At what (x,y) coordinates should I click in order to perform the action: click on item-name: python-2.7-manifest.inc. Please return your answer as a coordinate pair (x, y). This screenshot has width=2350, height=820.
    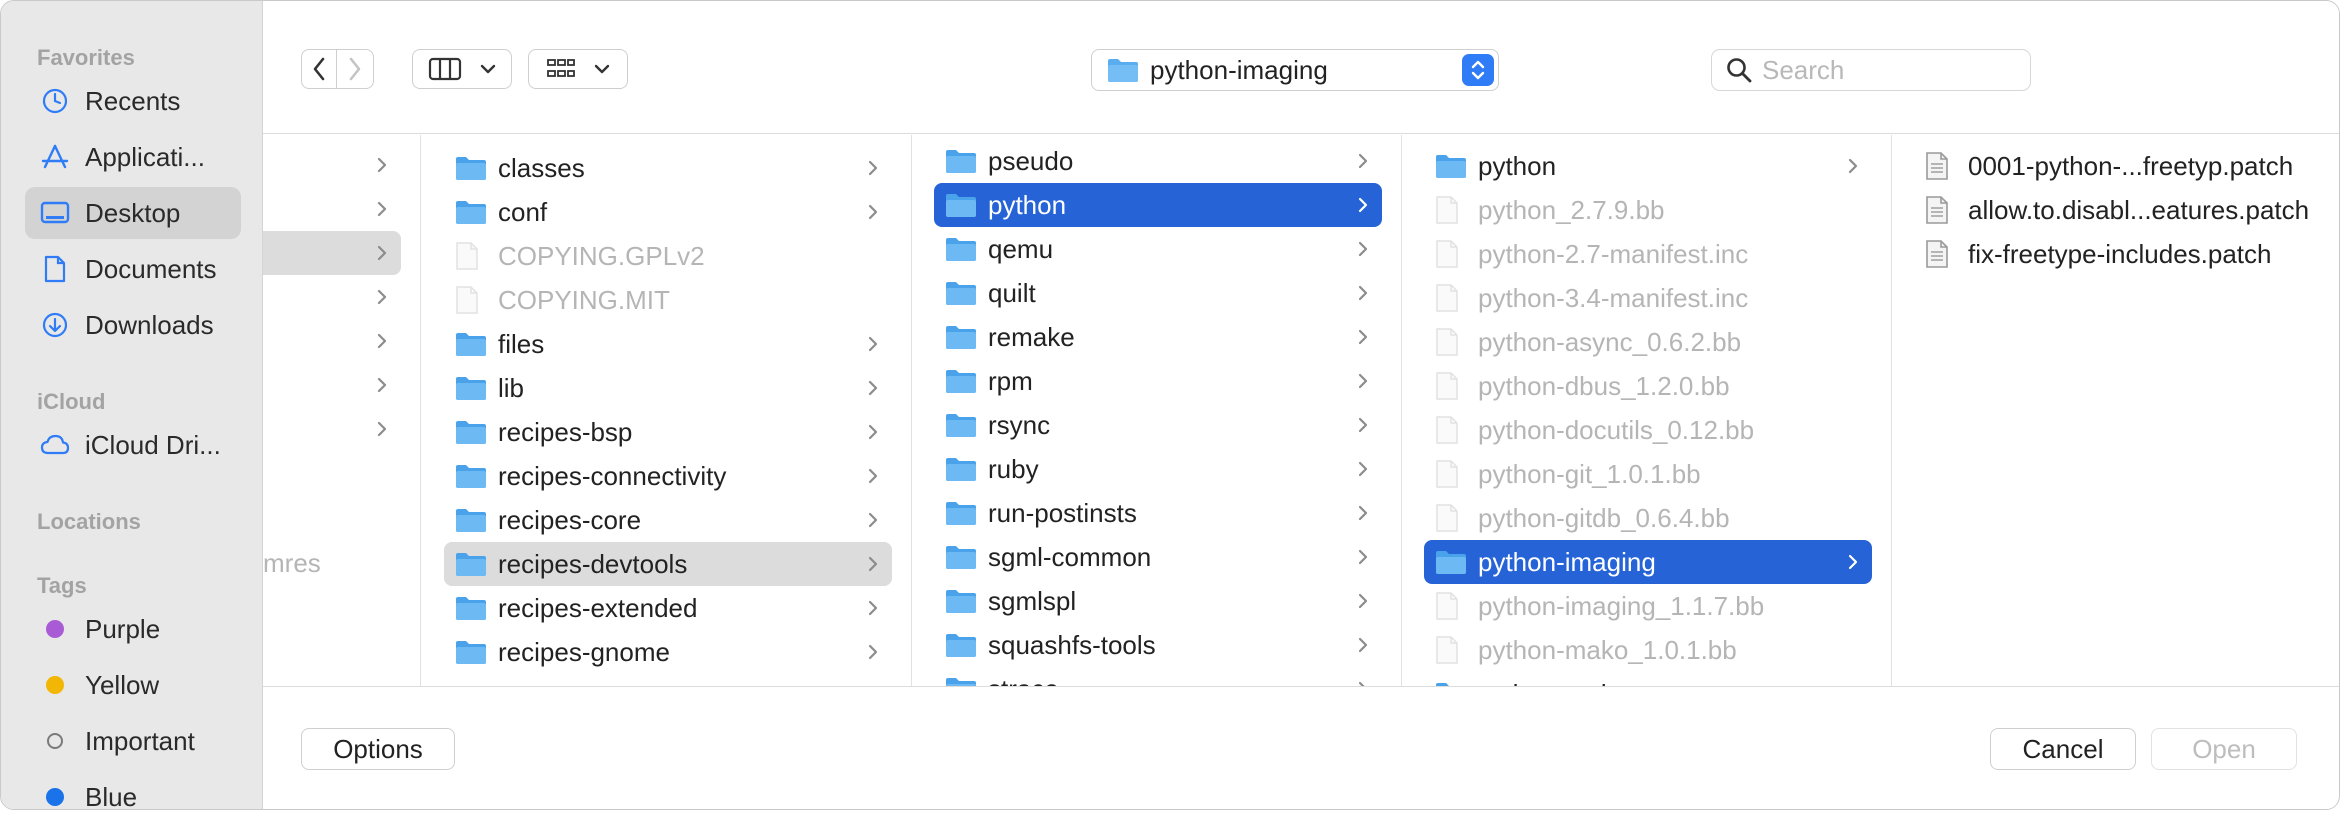
    Looking at the image, I should click on (1613, 253).